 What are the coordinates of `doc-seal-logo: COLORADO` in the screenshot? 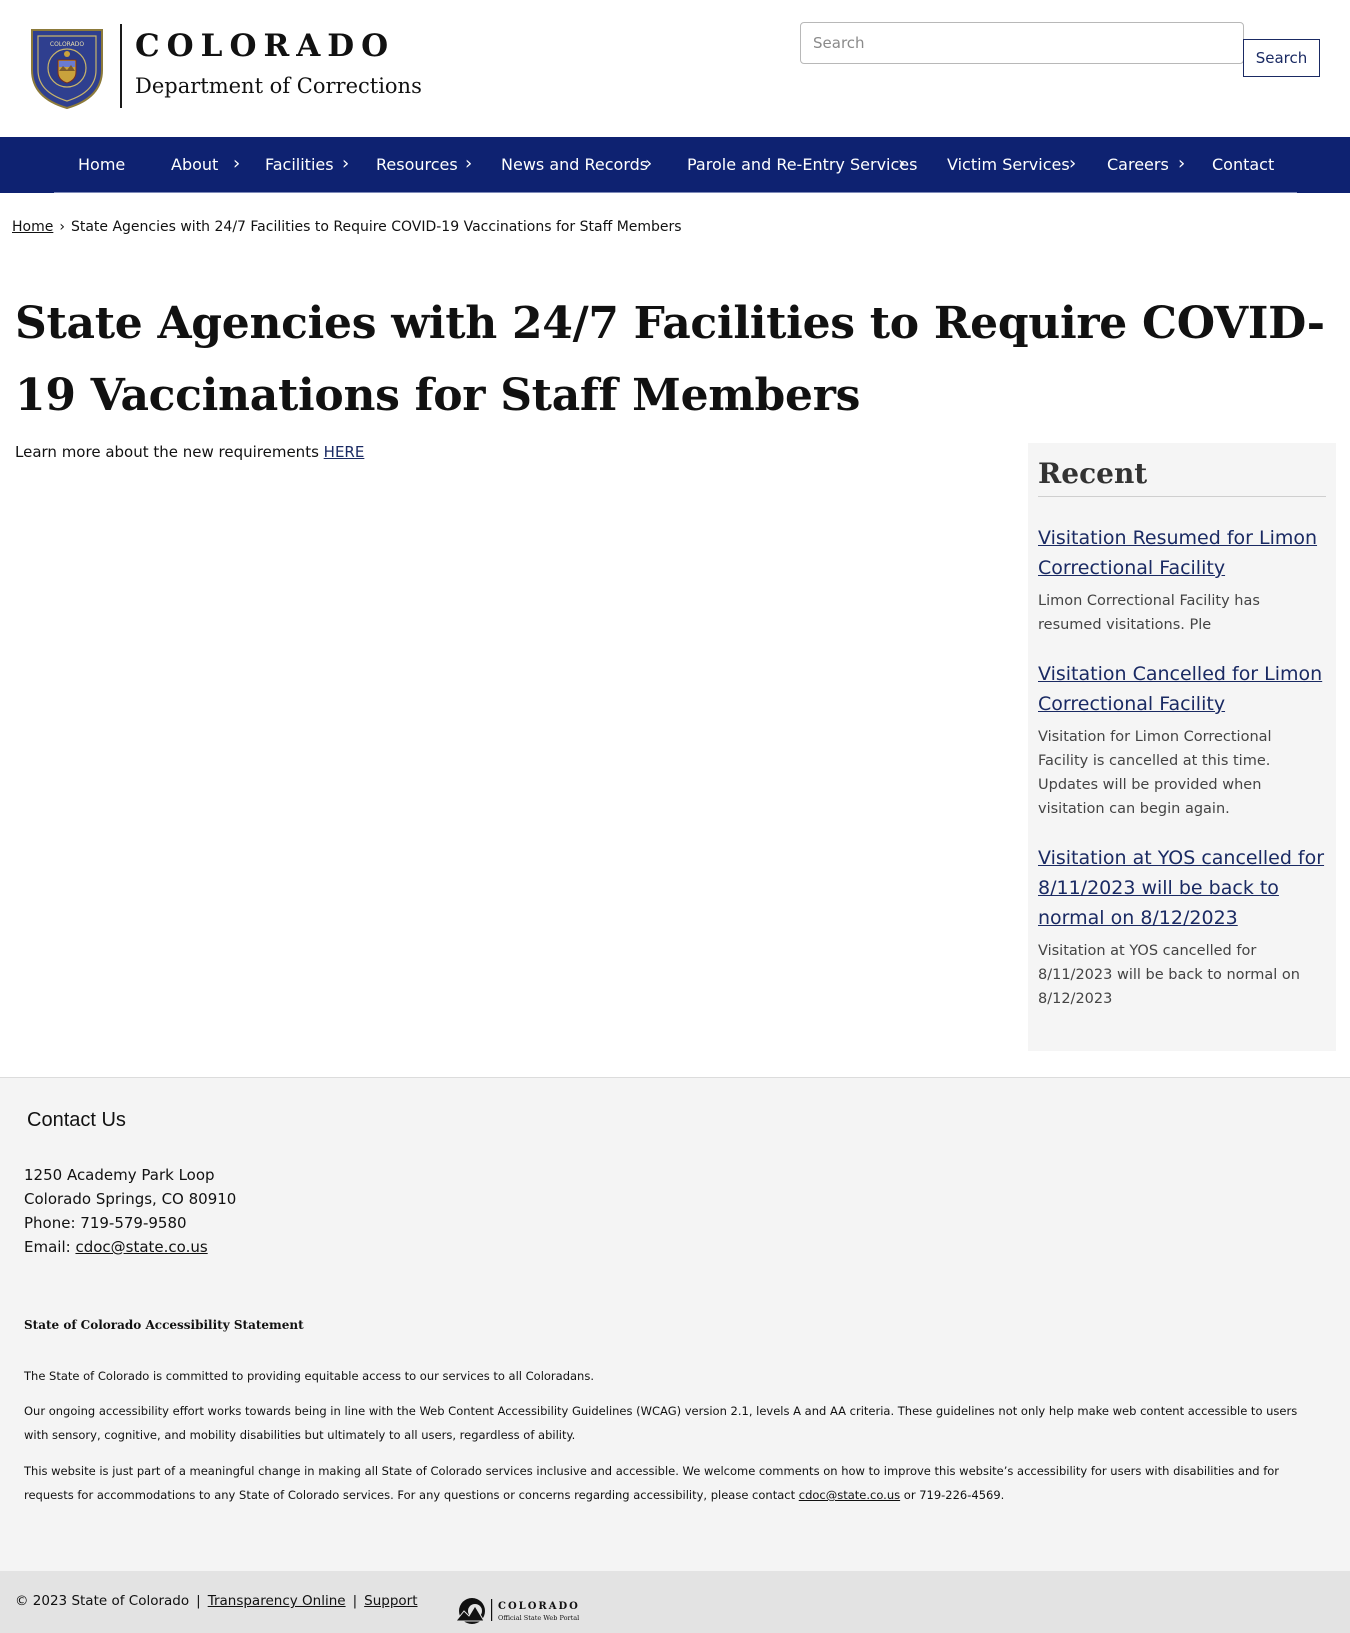 It's located at (67, 67).